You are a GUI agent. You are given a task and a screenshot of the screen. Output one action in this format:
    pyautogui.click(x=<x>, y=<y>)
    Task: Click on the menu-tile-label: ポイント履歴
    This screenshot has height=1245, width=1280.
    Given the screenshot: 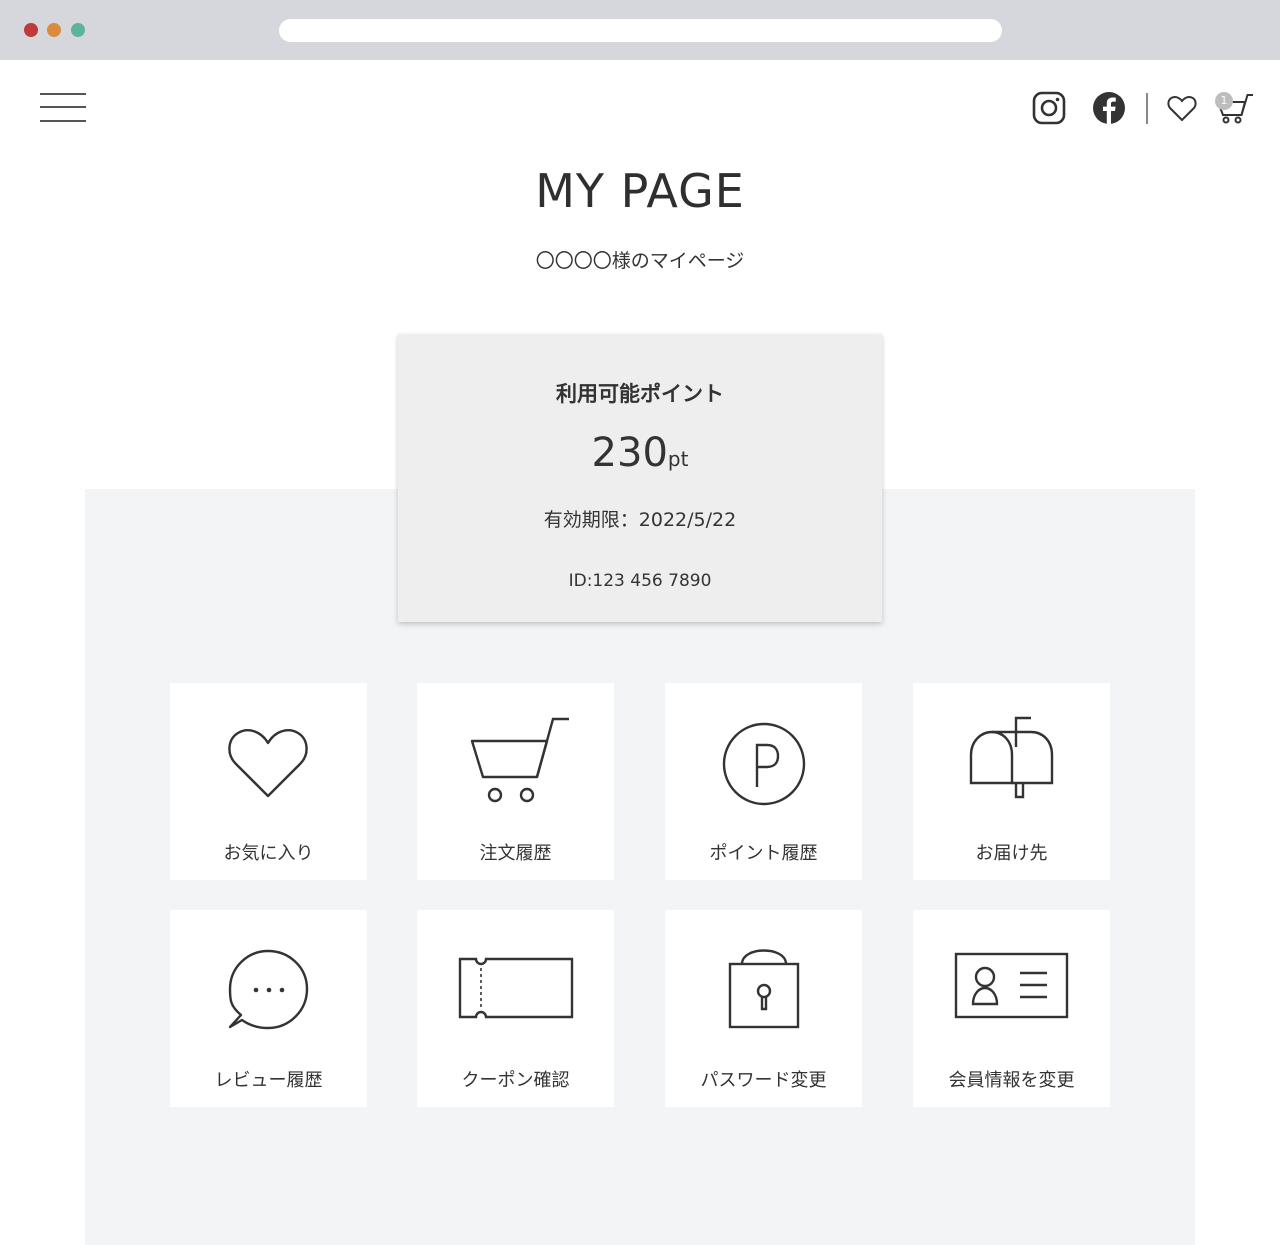 What is the action you would take?
    pyautogui.click(x=763, y=853)
    